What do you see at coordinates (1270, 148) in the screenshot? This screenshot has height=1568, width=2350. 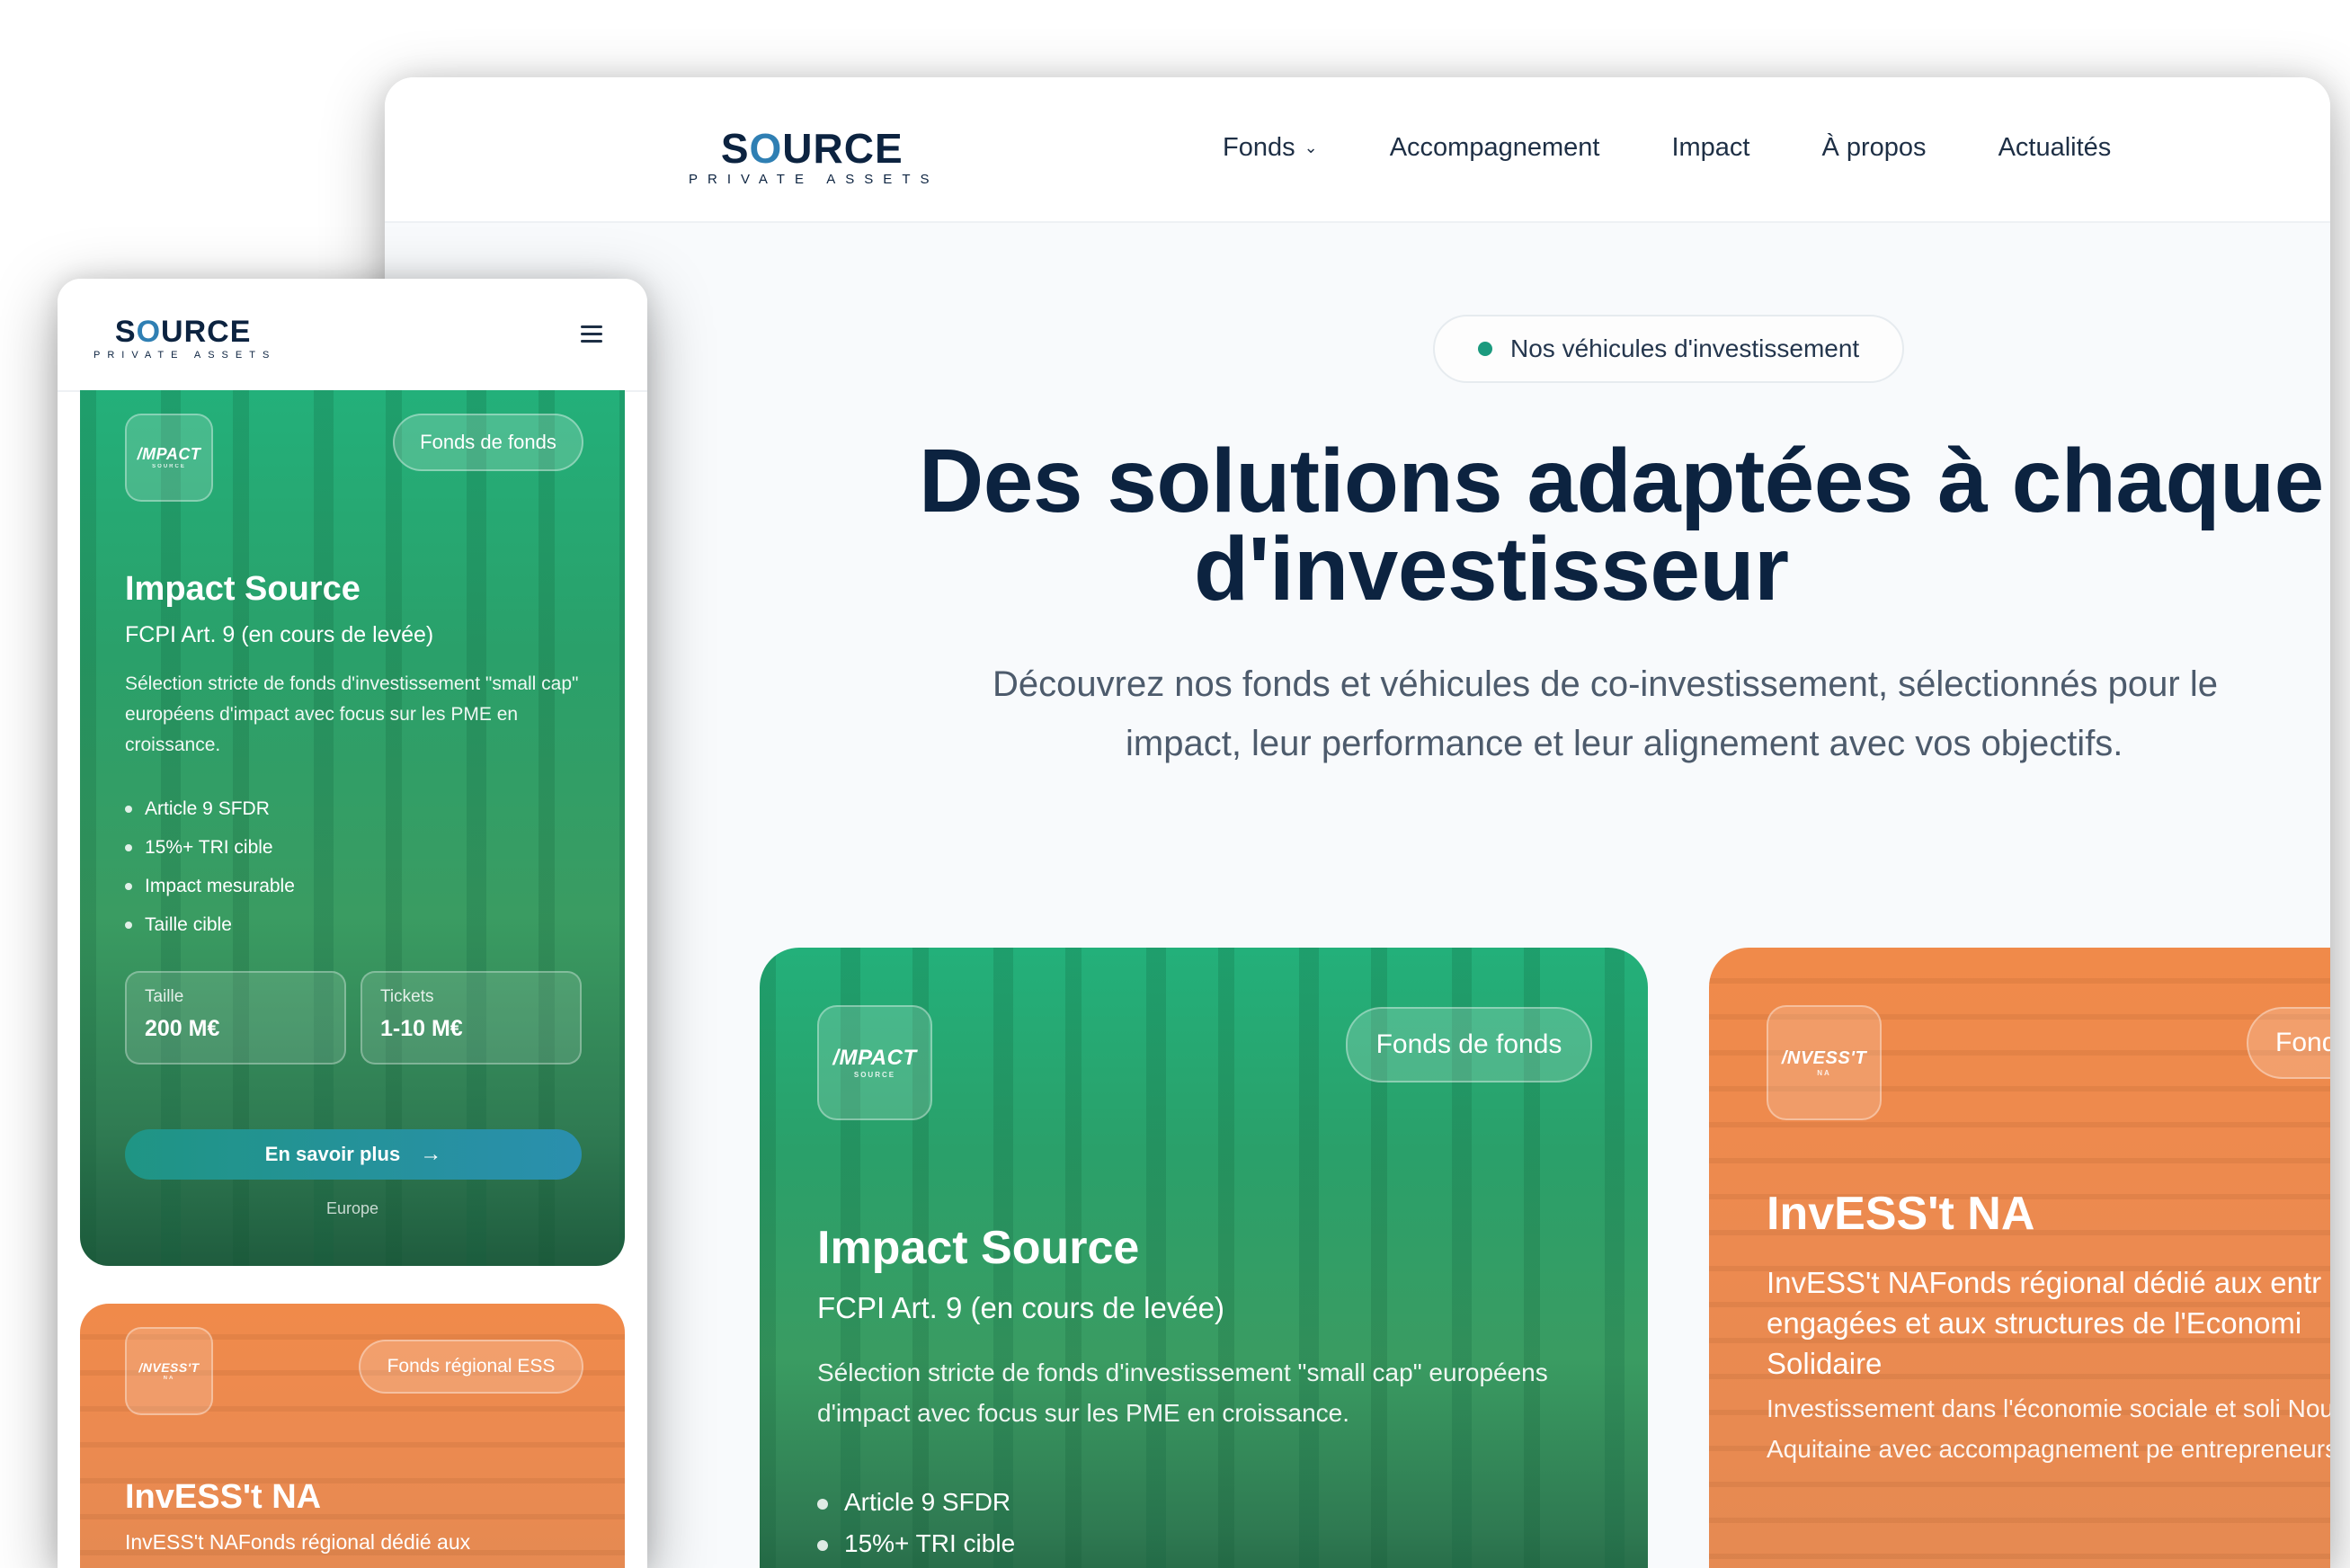 I see `nav-item-fonds: Fonds ⌄` at bounding box center [1270, 148].